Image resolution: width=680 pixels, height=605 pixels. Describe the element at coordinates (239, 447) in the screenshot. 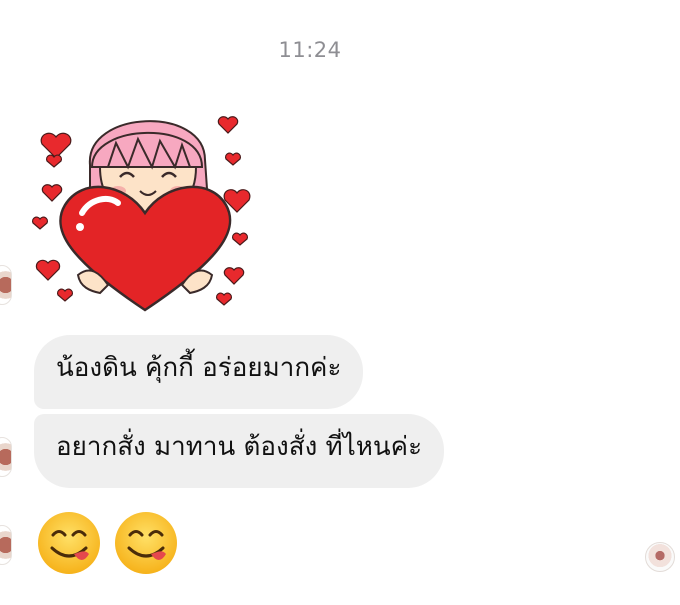

I see `message-text: อยากสั่ง มาทาน ต้องสั่ง ที่ไหนค่ะ` at that location.